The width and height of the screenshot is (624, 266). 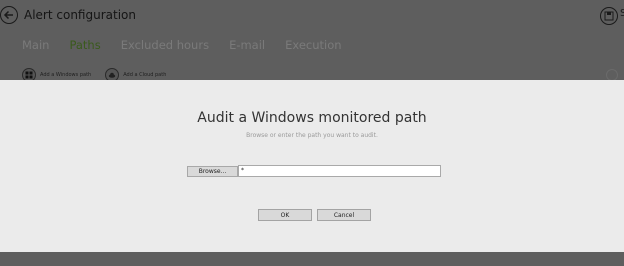 I want to click on save-button, so click(x=609, y=16).